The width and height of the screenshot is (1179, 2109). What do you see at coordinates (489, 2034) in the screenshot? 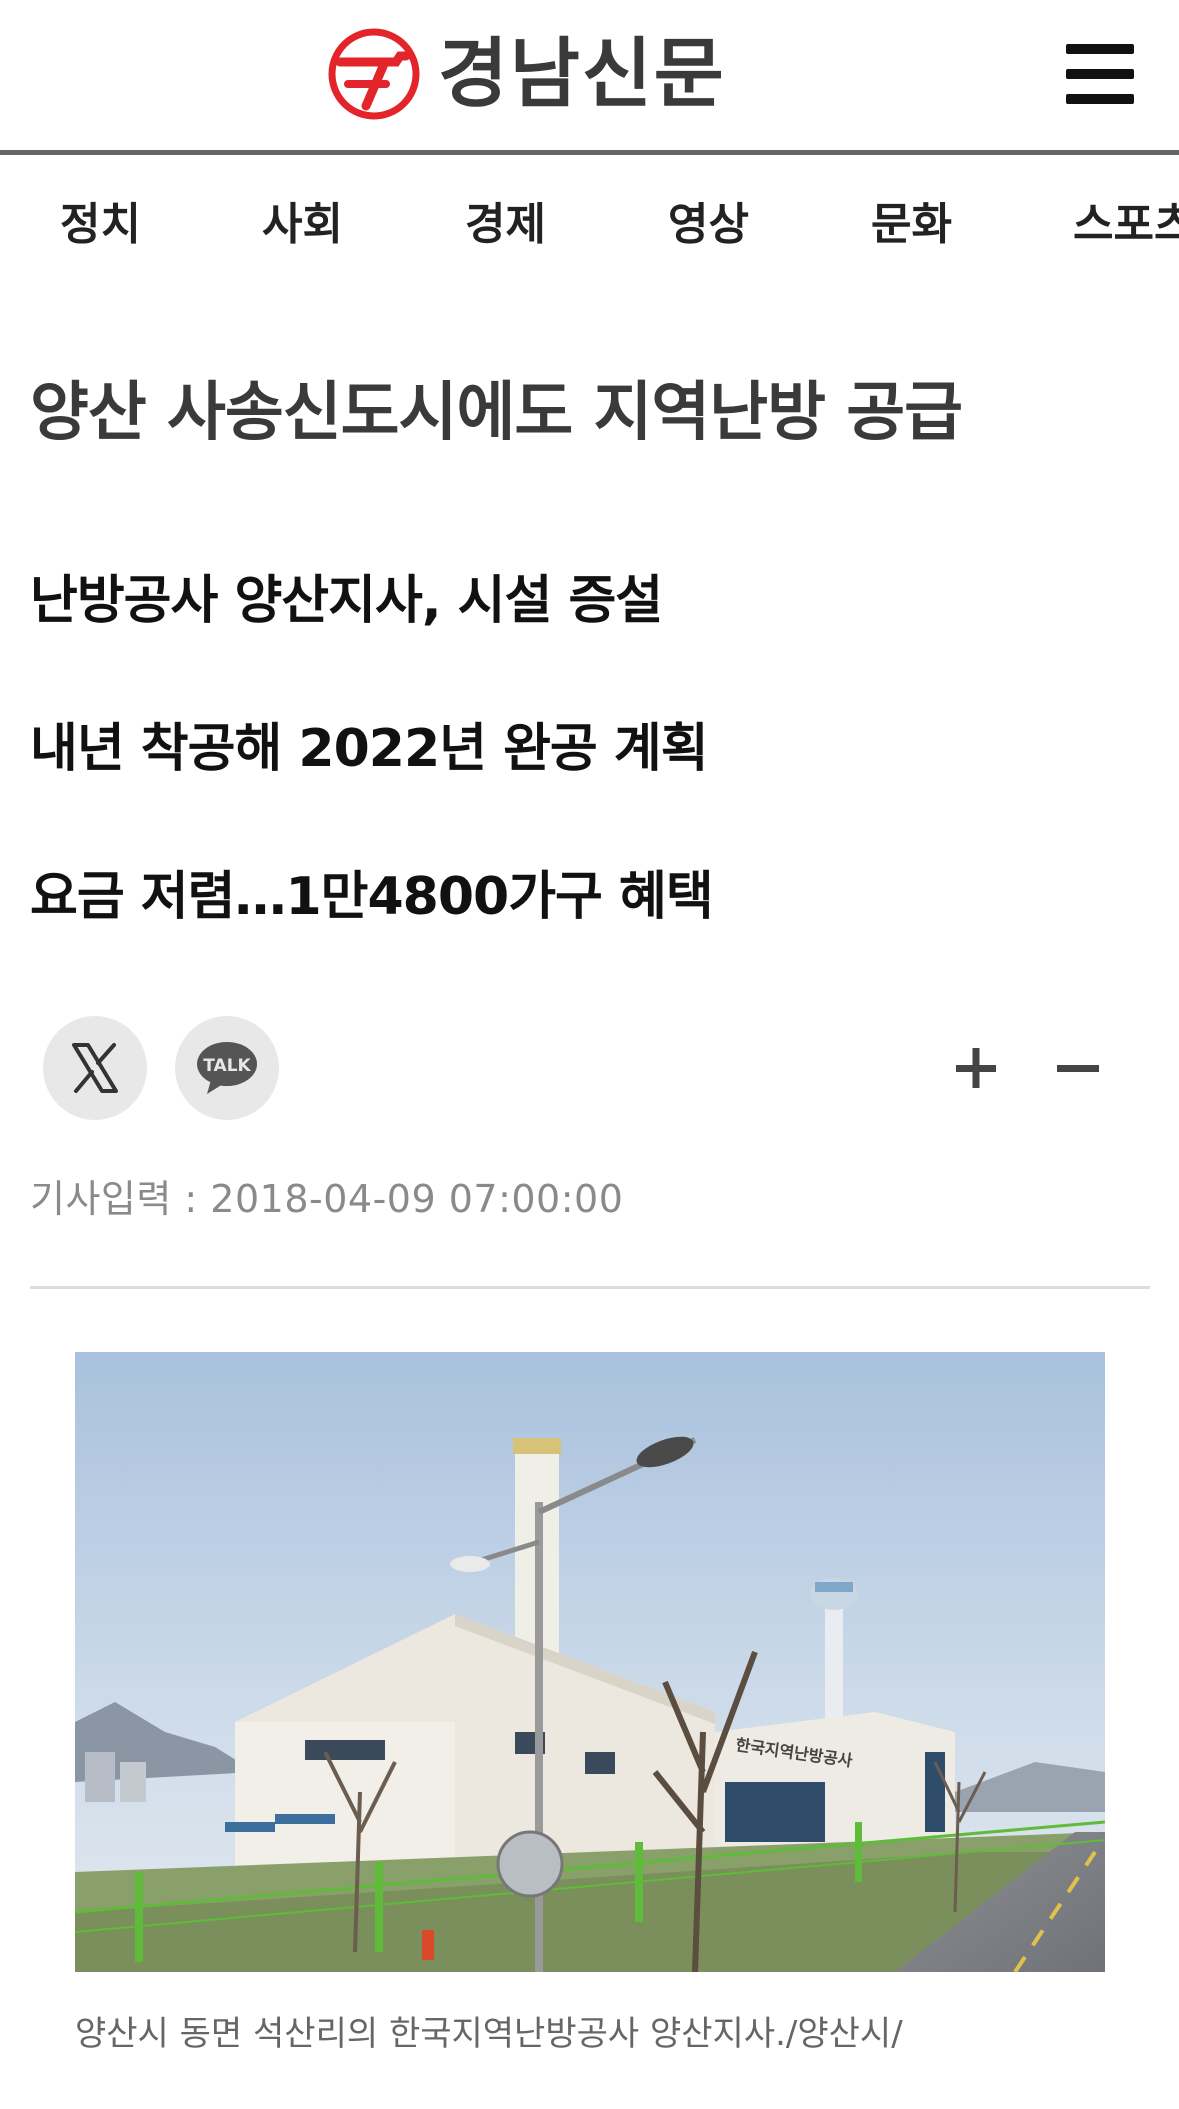
I see `photo-caption: 양산시 동면 석산리의 한국지역난방공사 양산지사./양산시/` at bounding box center [489, 2034].